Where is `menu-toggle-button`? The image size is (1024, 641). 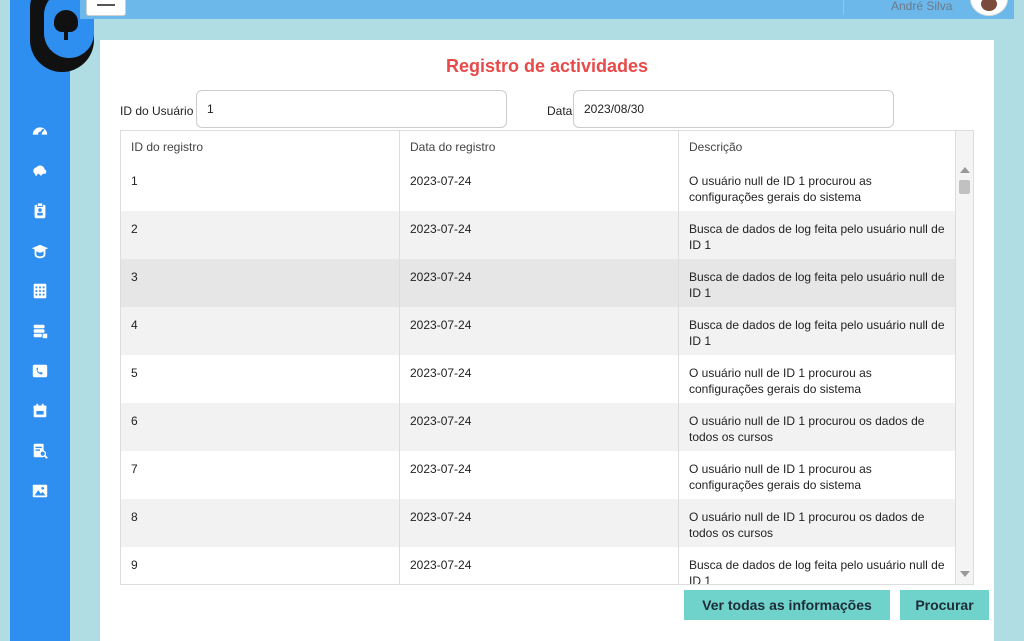
menu-toggle-button is located at coordinates (106, 8).